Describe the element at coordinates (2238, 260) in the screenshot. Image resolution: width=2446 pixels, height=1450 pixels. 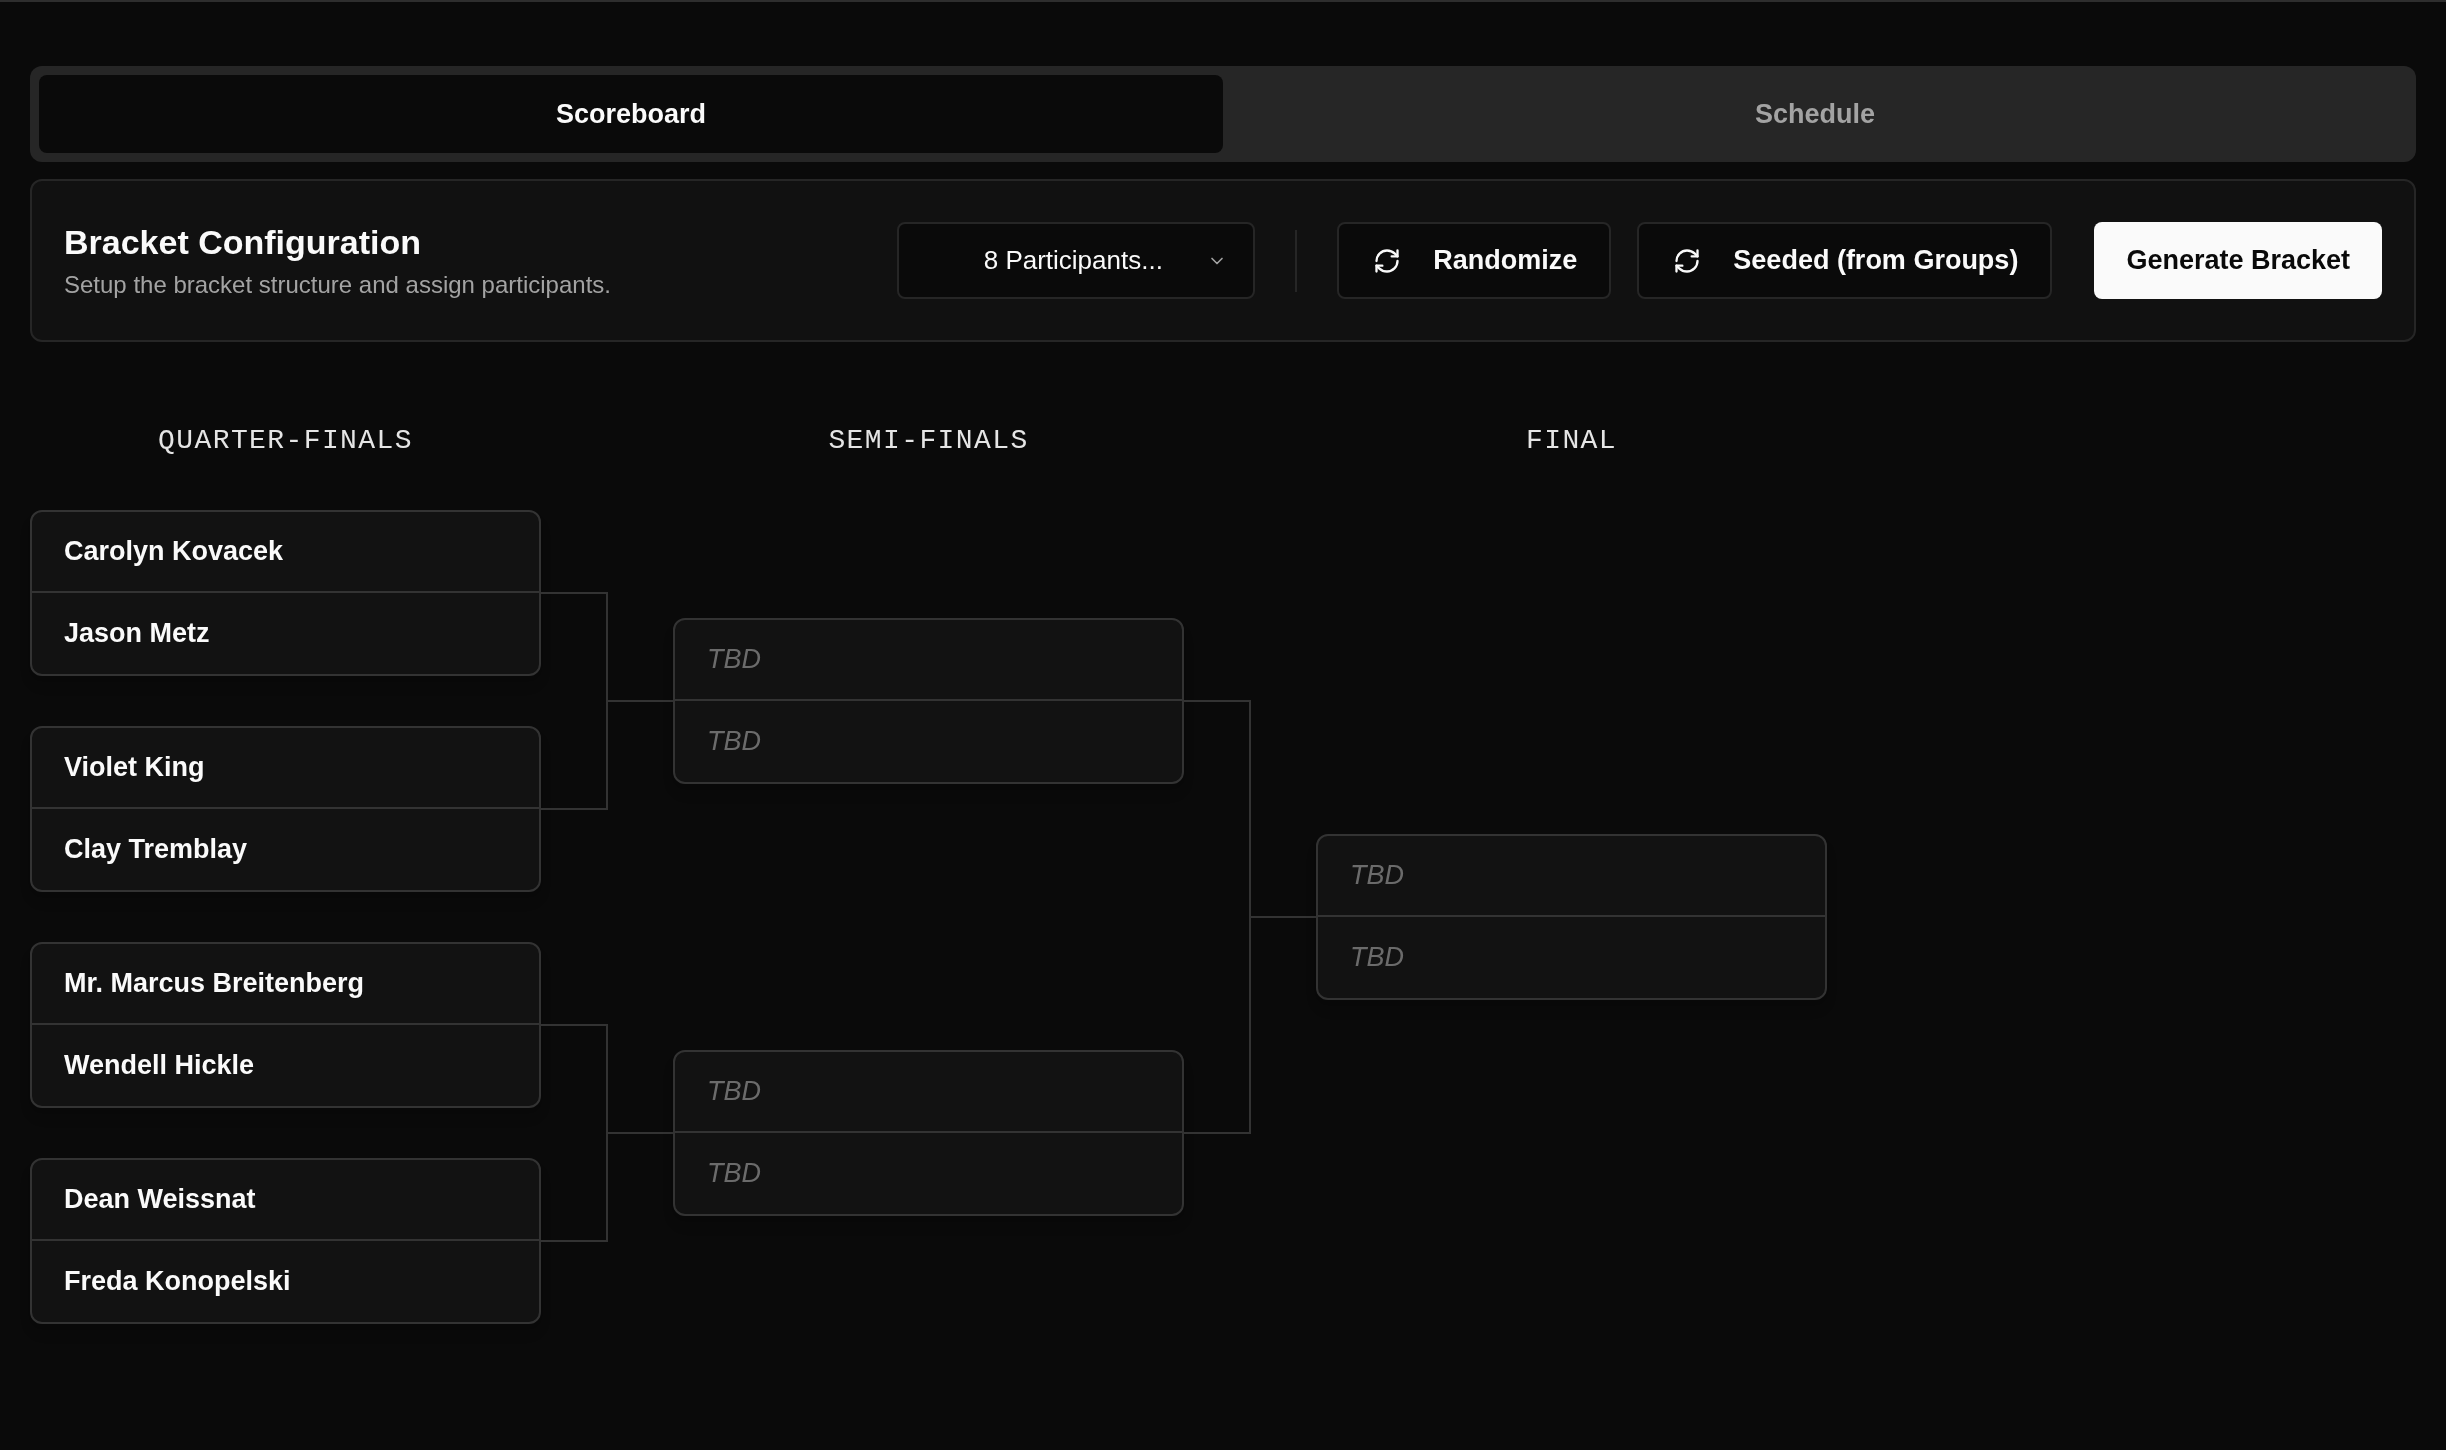
I see `generate-button: Generate Bracket` at that location.